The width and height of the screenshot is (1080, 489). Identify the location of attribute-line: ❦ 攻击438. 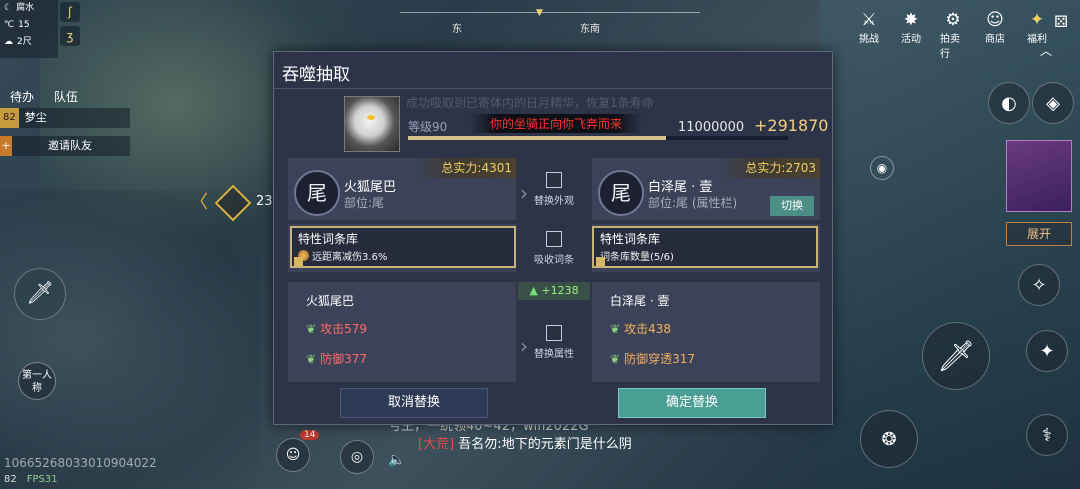
(640, 329).